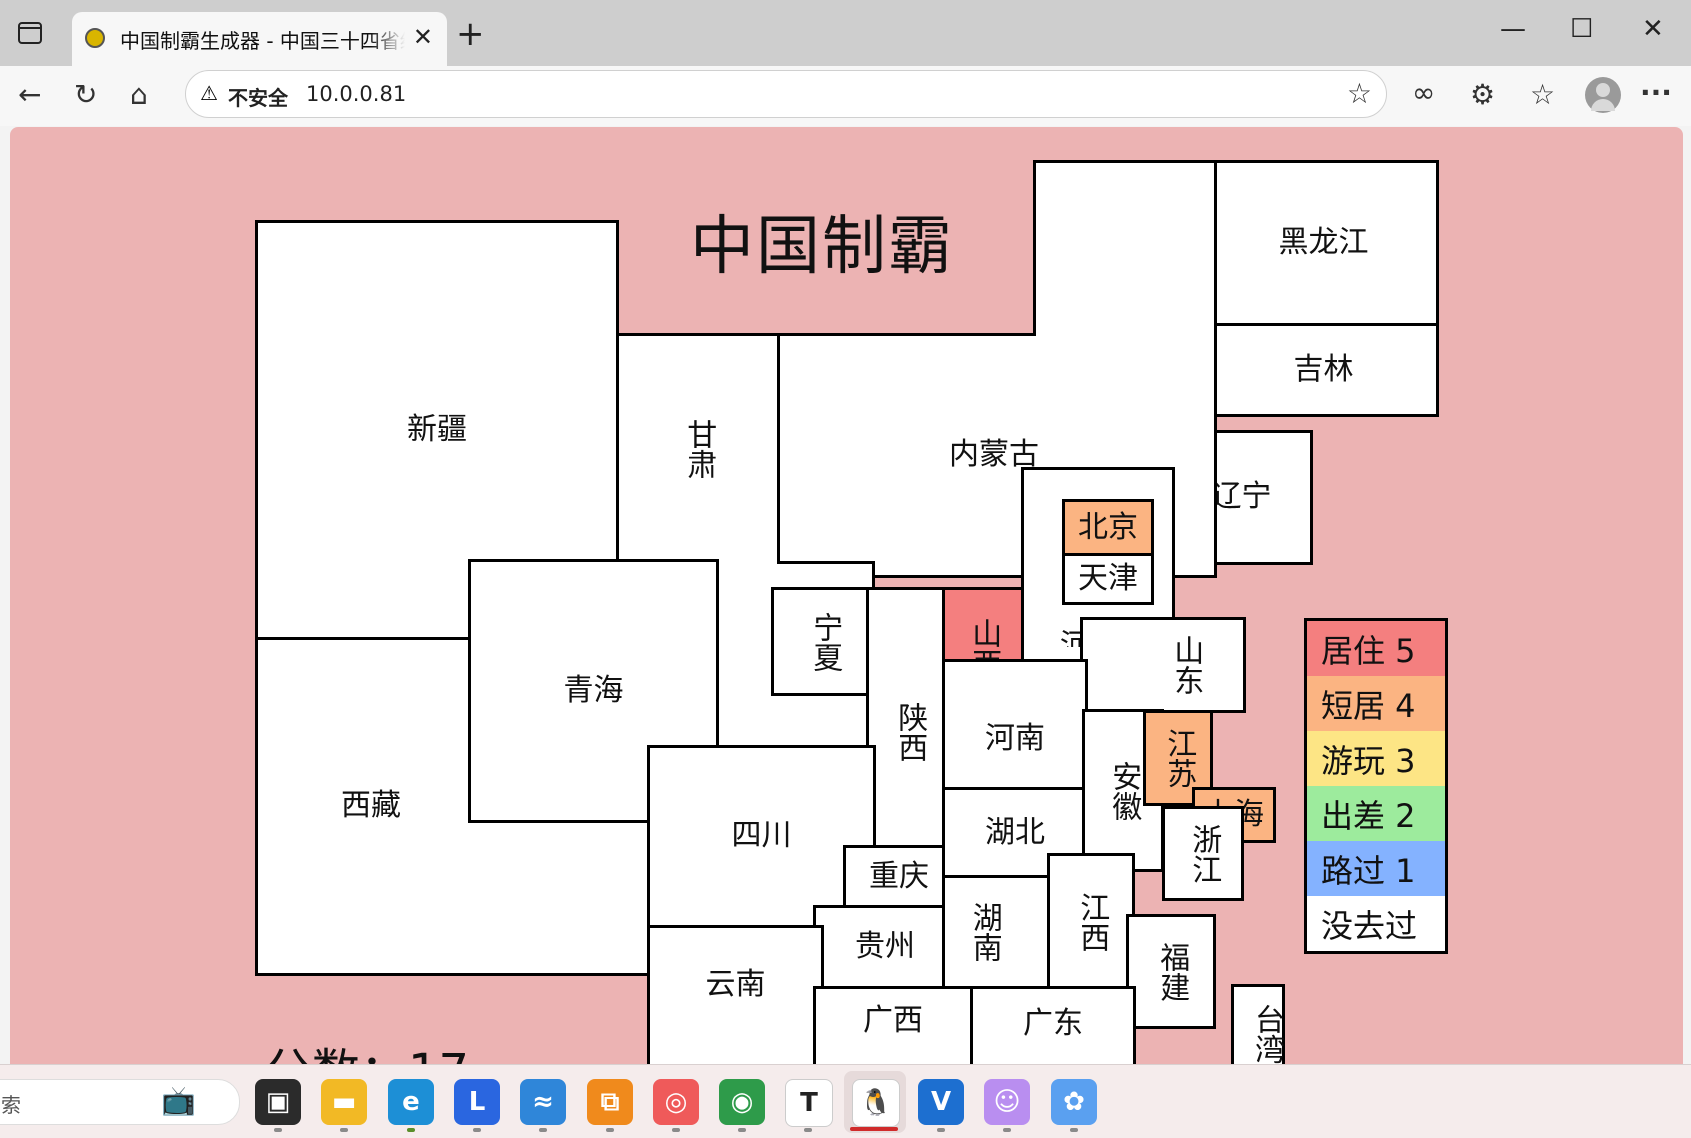 The image size is (1691, 1138). What do you see at coordinates (1203, 853) in the screenshot?
I see `province-zhejiang: 浙江` at bounding box center [1203, 853].